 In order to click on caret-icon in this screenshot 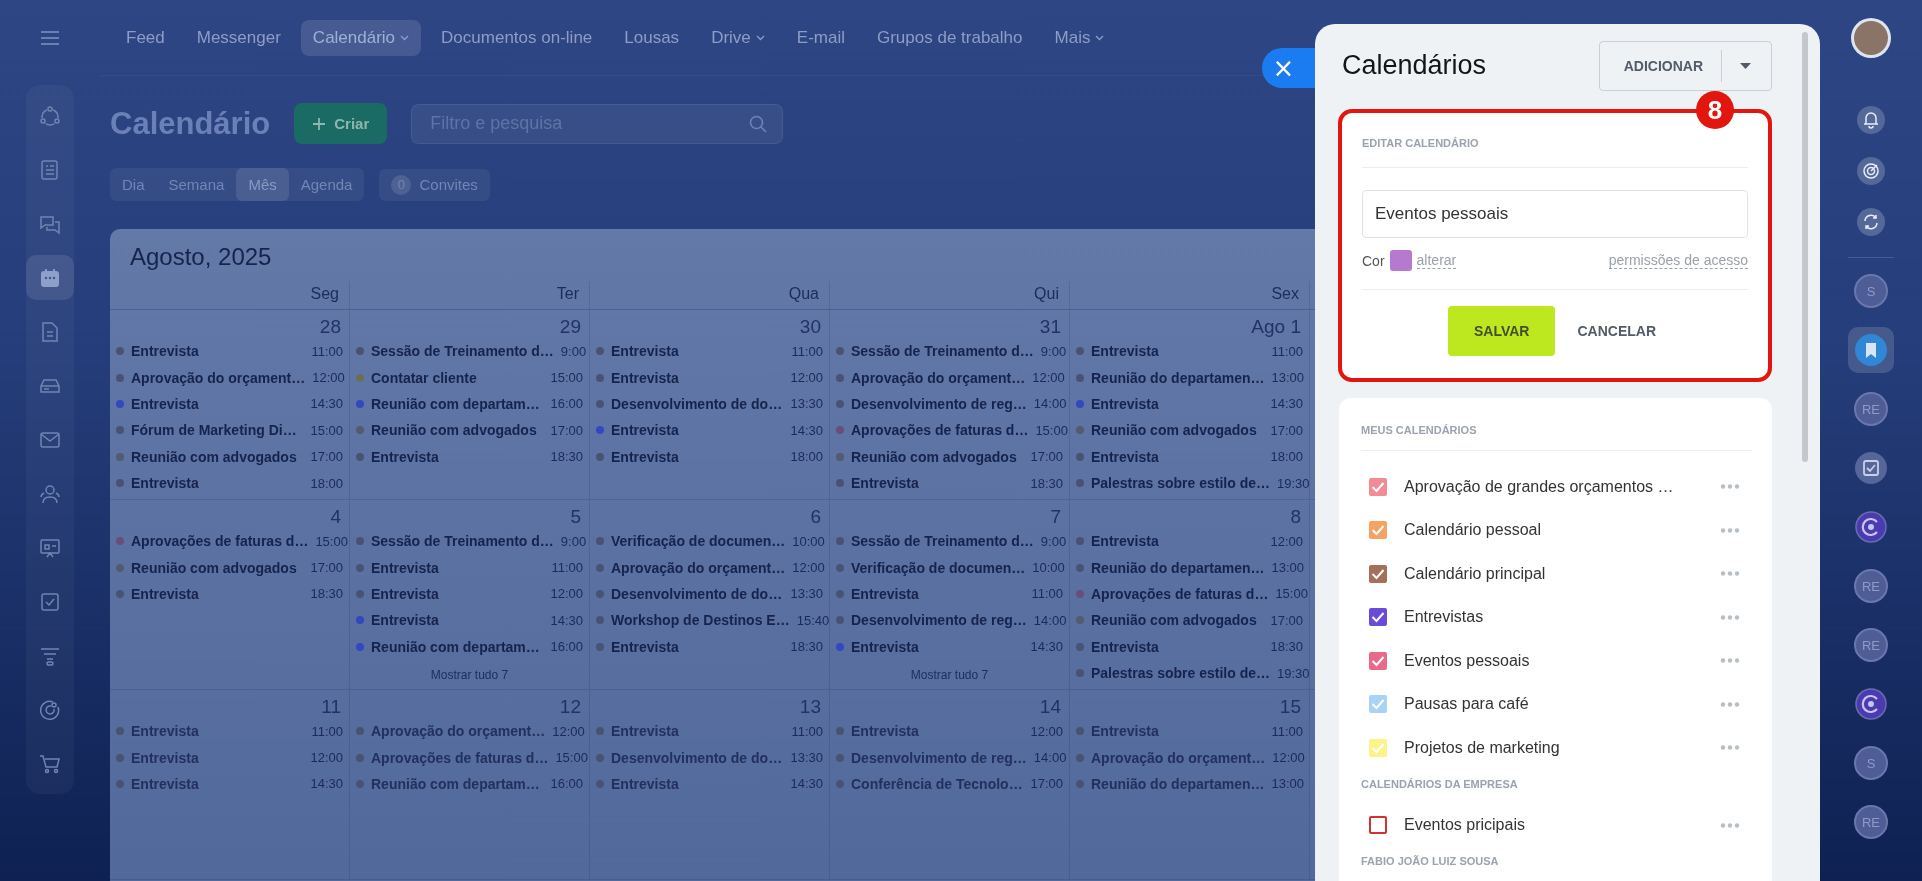, I will do `click(1745, 65)`.